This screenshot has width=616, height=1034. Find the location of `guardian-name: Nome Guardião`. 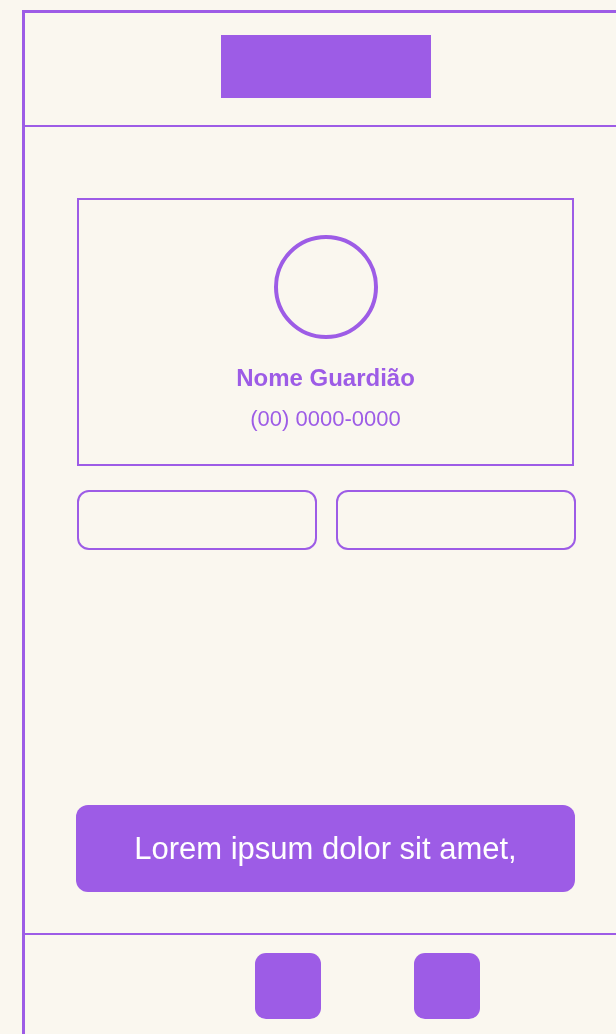

guardian-name: Nome Guardião is located at coordinates (325, 378).